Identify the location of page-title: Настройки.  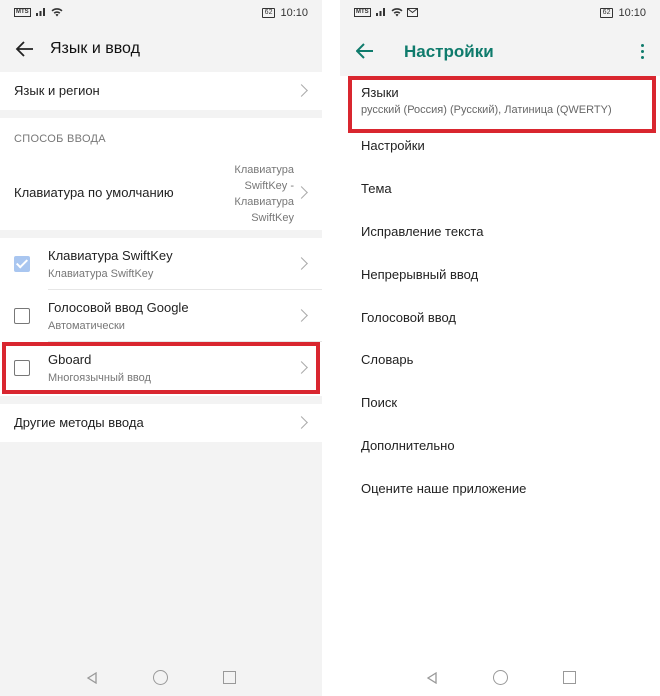
(449, 51).